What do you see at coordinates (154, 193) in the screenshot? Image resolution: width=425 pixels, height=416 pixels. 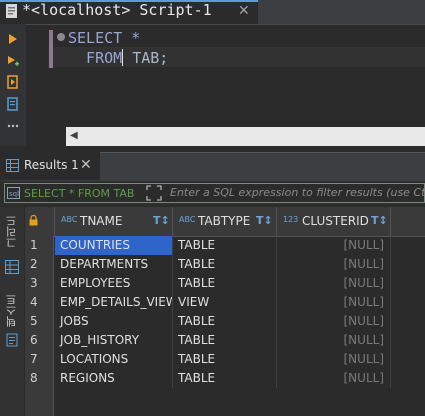 I see `expand-filter-icon` at bounding box center [154, 193].